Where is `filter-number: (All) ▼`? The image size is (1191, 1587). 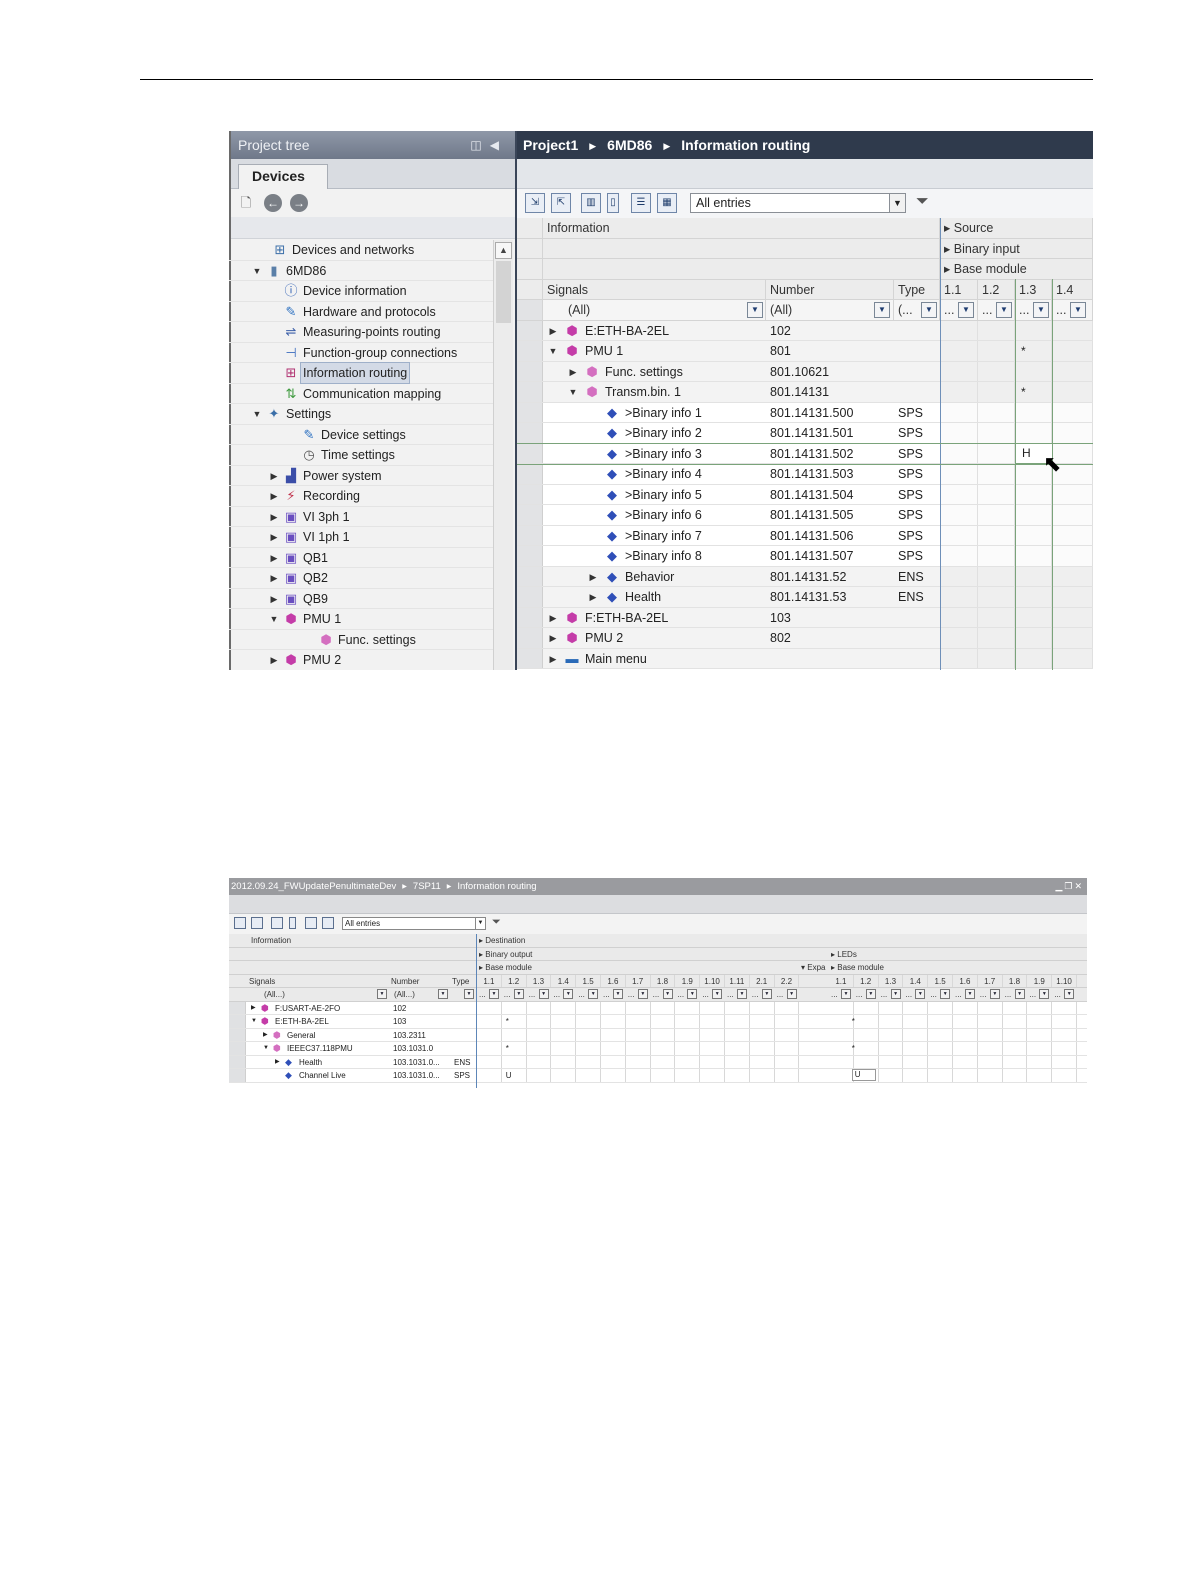 filter-number: (All) ▼ is located at coordinates (830, 310).